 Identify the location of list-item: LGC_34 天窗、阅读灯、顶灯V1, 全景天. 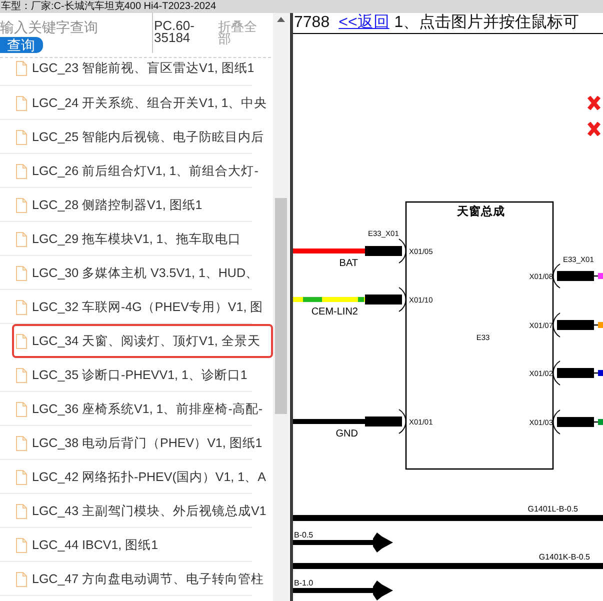
(142, 341).